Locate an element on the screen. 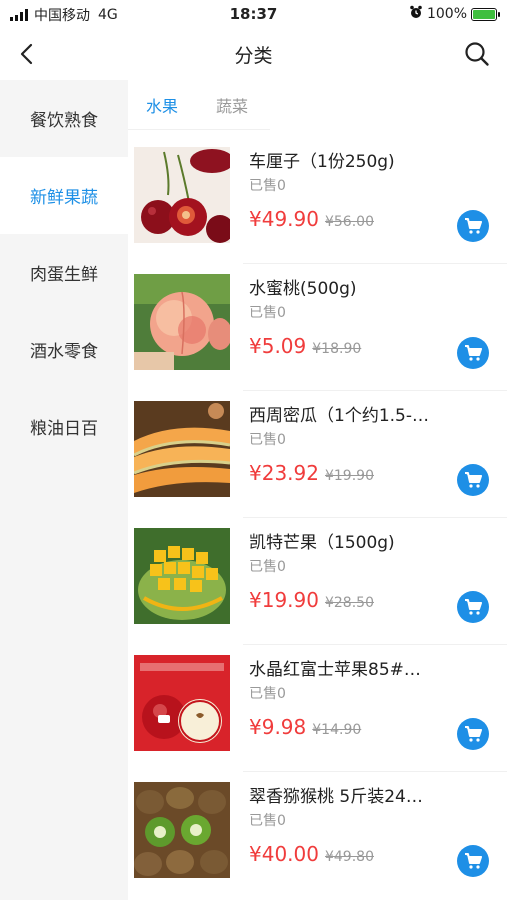 This screenshot has height=900, width=507. product-price-block: ¥49.90 ¥56.00 is located at coordinates (311, 219).